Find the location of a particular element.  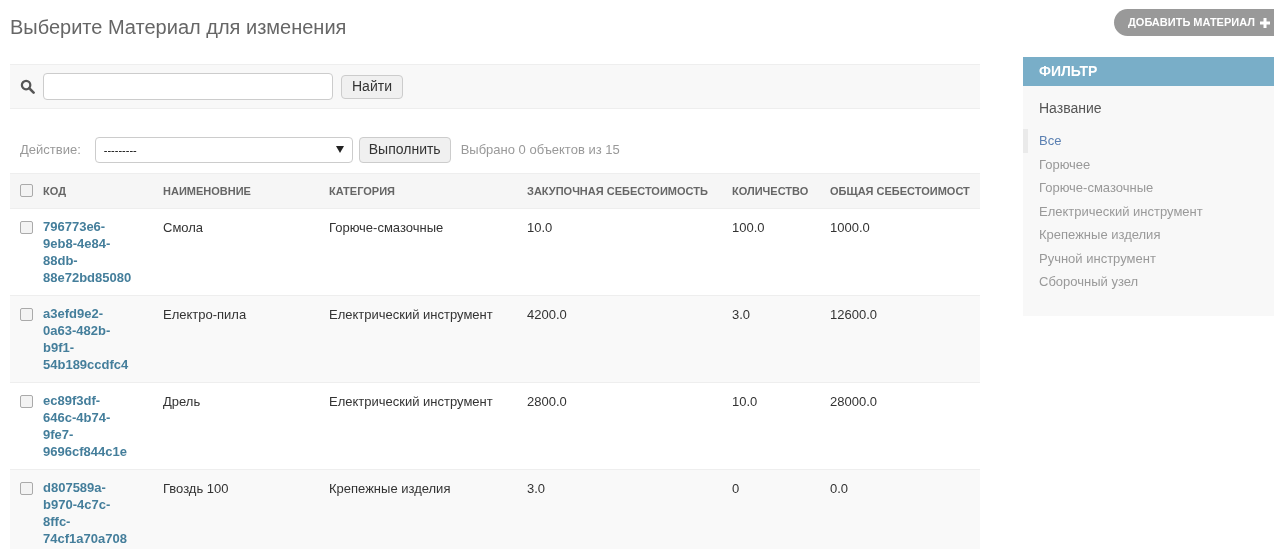

column-header: КАТЕГОРИЯ is located at coordinates (362, 190).